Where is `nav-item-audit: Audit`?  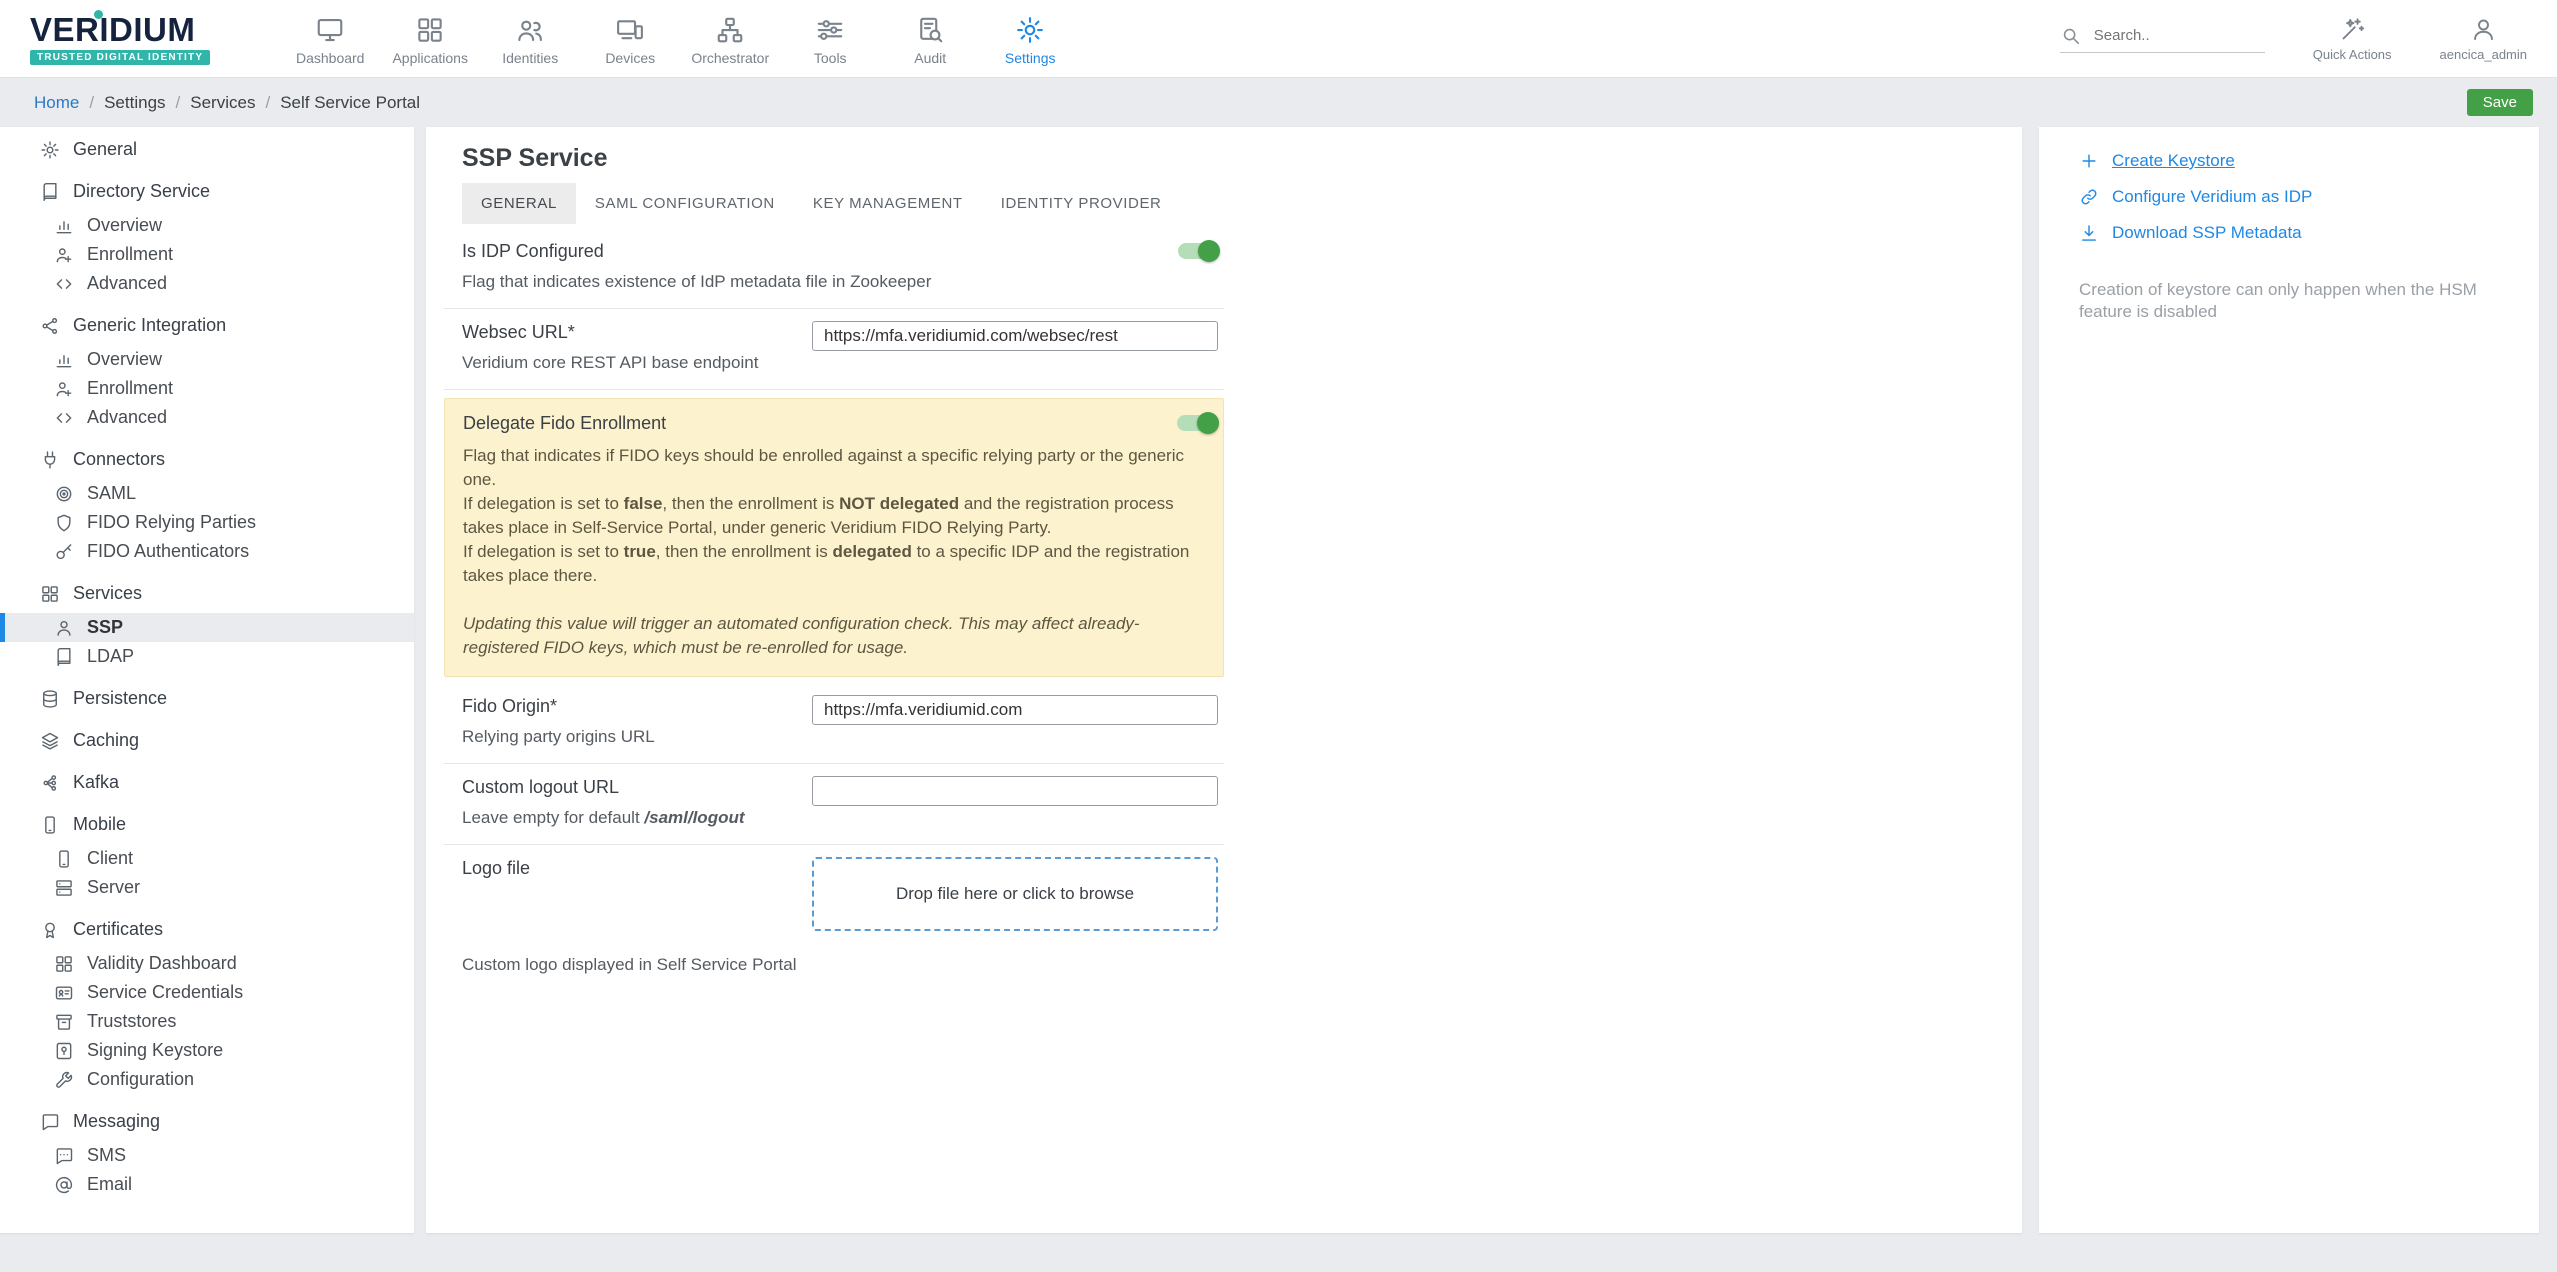
nav-item-audit: Audit is located at coordinates (930, 38).